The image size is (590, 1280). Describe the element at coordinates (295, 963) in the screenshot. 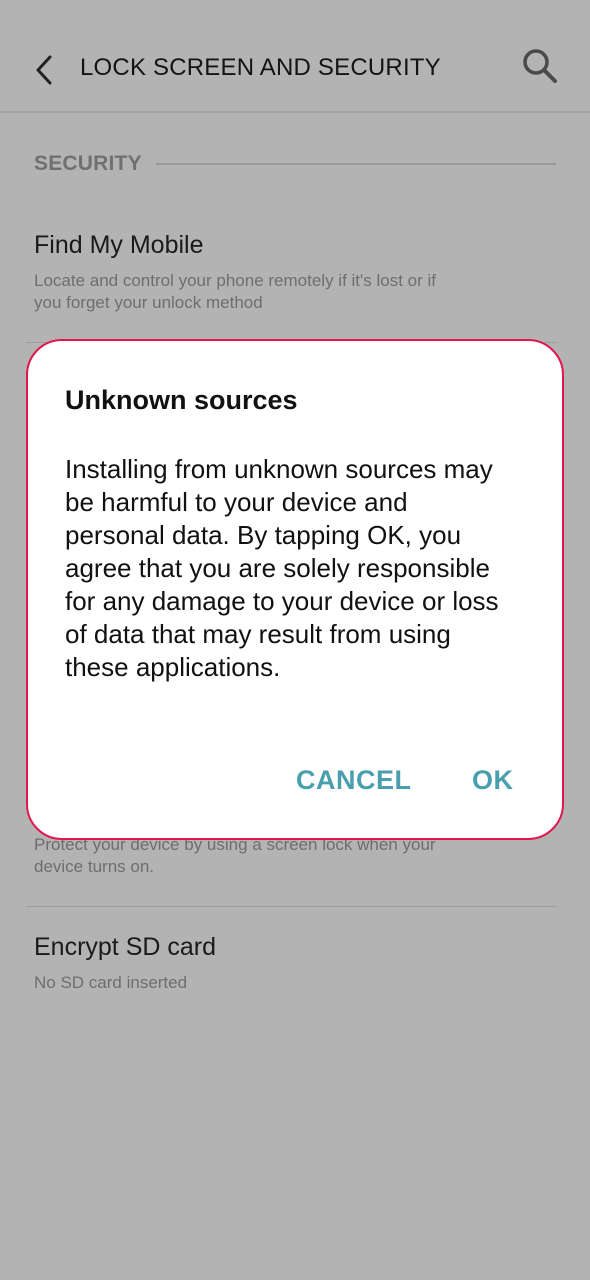

I see `setting-encrypt-sd-card: Encrypt SD card No SD card inserted` at that location.